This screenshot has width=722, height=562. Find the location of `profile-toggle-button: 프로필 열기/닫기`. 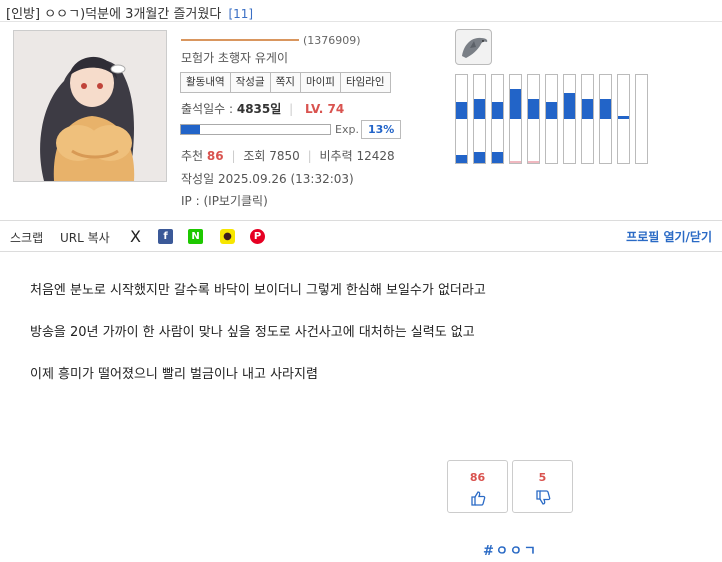

profile-toggle-button: 프로필 열기/닫기 is located at coordinates (669, 236).